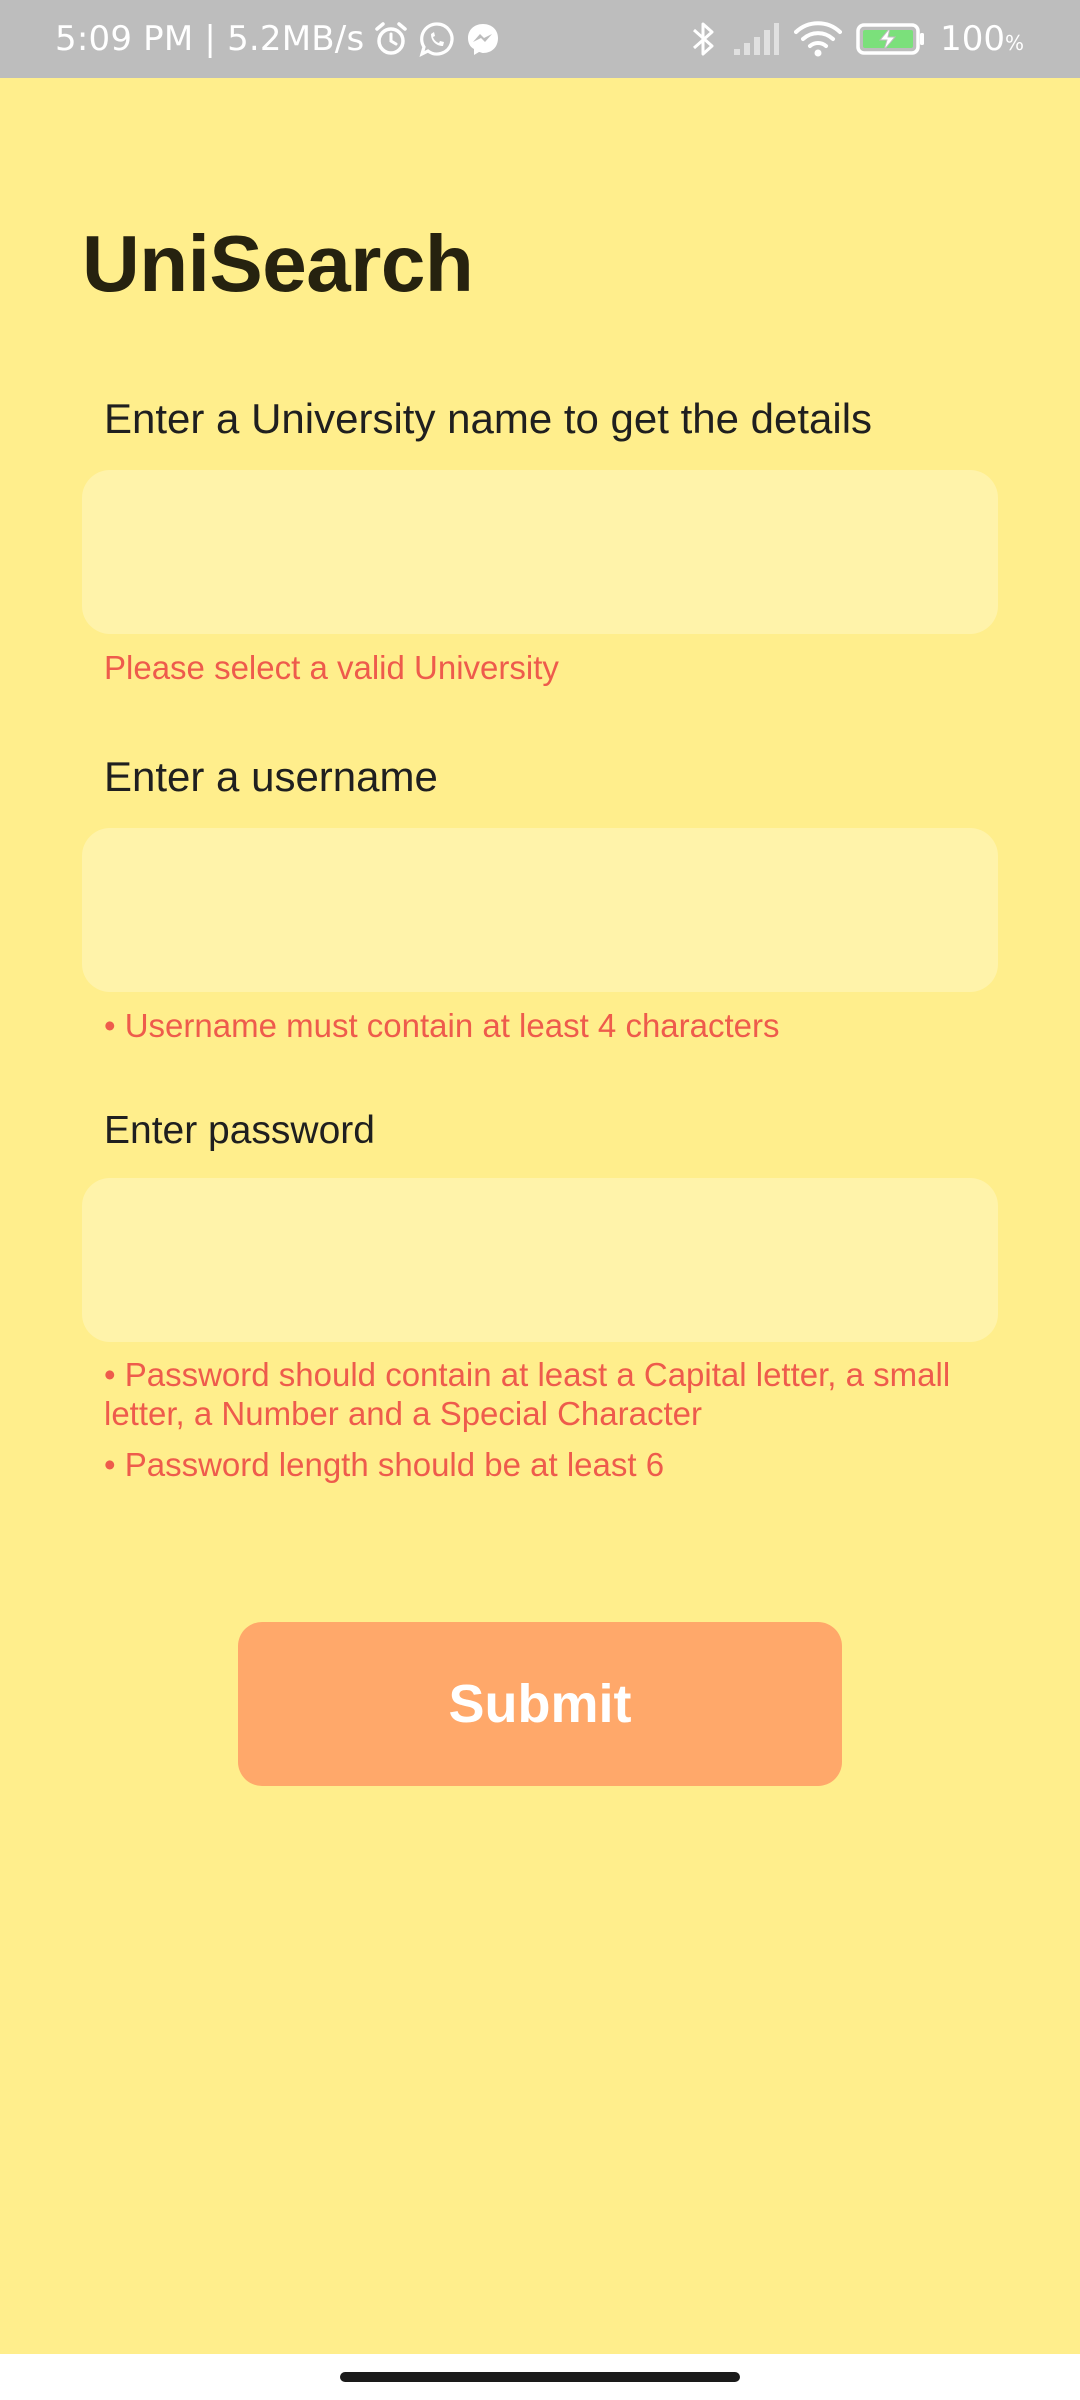  What do you see at coordinates (891, 39) in the screenshot?
I see `battery-icon` at bounding box center [891, 39].